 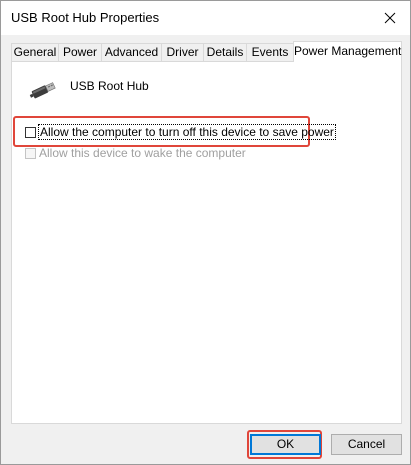 I want to click on cancel-button: Cancel, so click(x=366, y=444).